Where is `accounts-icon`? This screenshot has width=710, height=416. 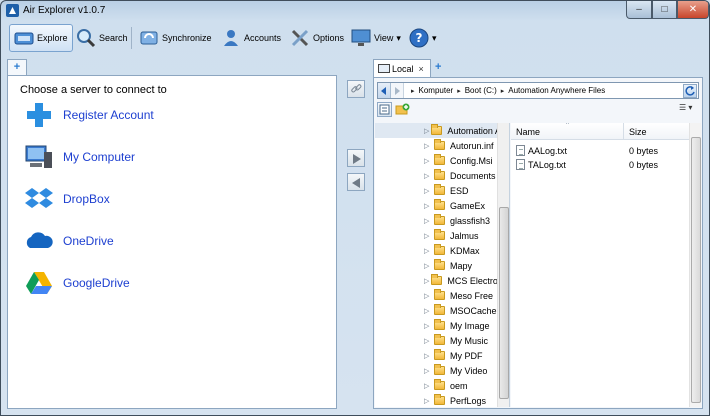 accounts-icon is located at coordinates (231, 38).